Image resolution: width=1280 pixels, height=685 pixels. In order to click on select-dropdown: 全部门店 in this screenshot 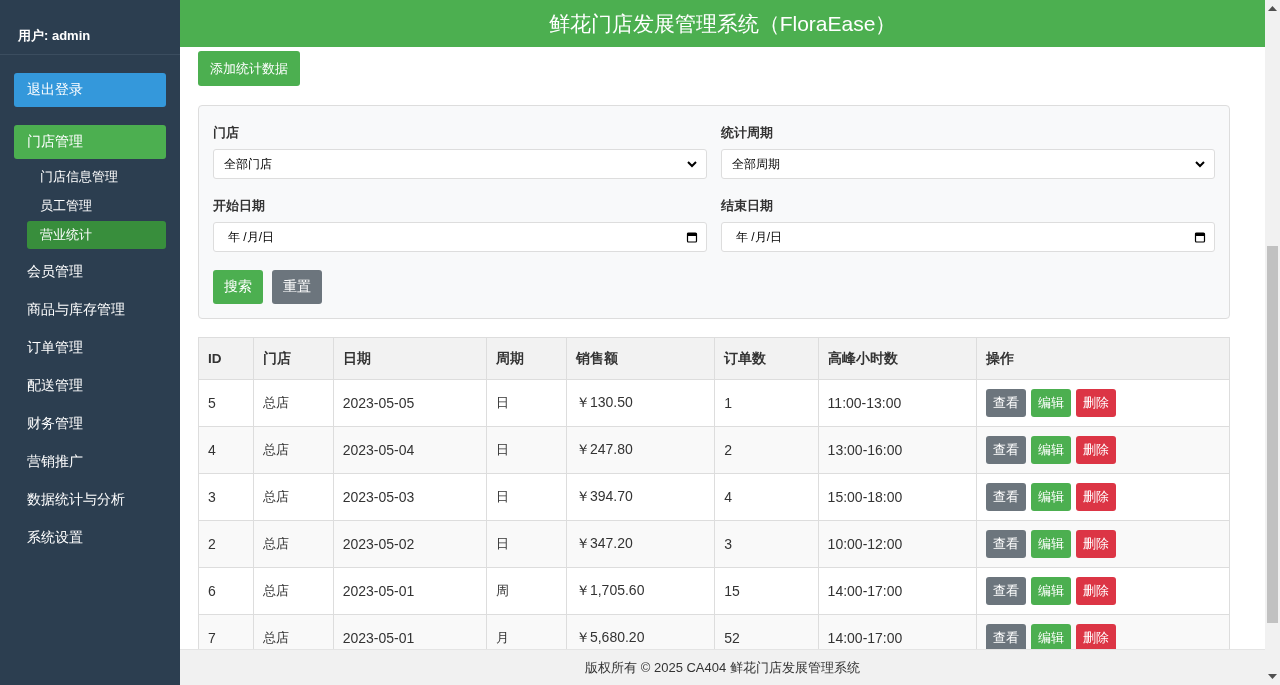, I will do `click(460, 164)`.